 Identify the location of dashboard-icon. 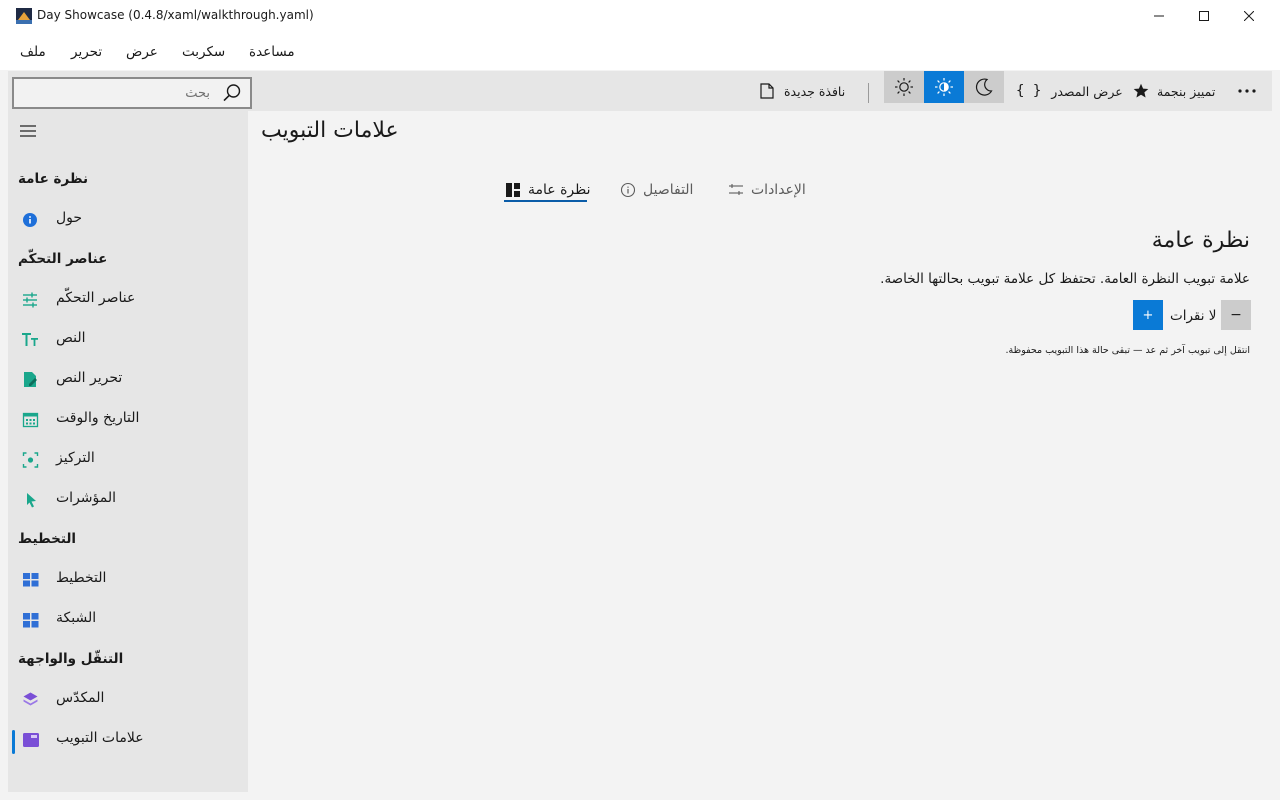
(513, 190).